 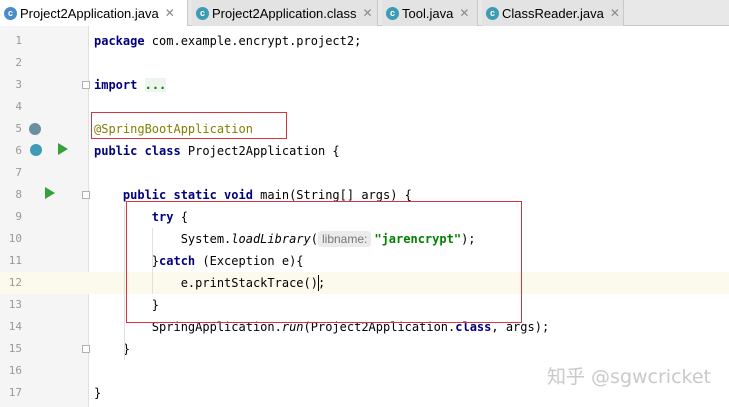 What do you see at coordinates (63, 149) in the screenshot?
I see `run-class-icon` at bounding box center [63, 149].